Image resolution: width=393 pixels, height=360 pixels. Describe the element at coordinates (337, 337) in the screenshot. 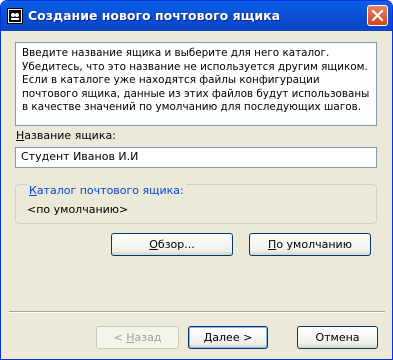

I see `cancel-button: Отмена` at that location.